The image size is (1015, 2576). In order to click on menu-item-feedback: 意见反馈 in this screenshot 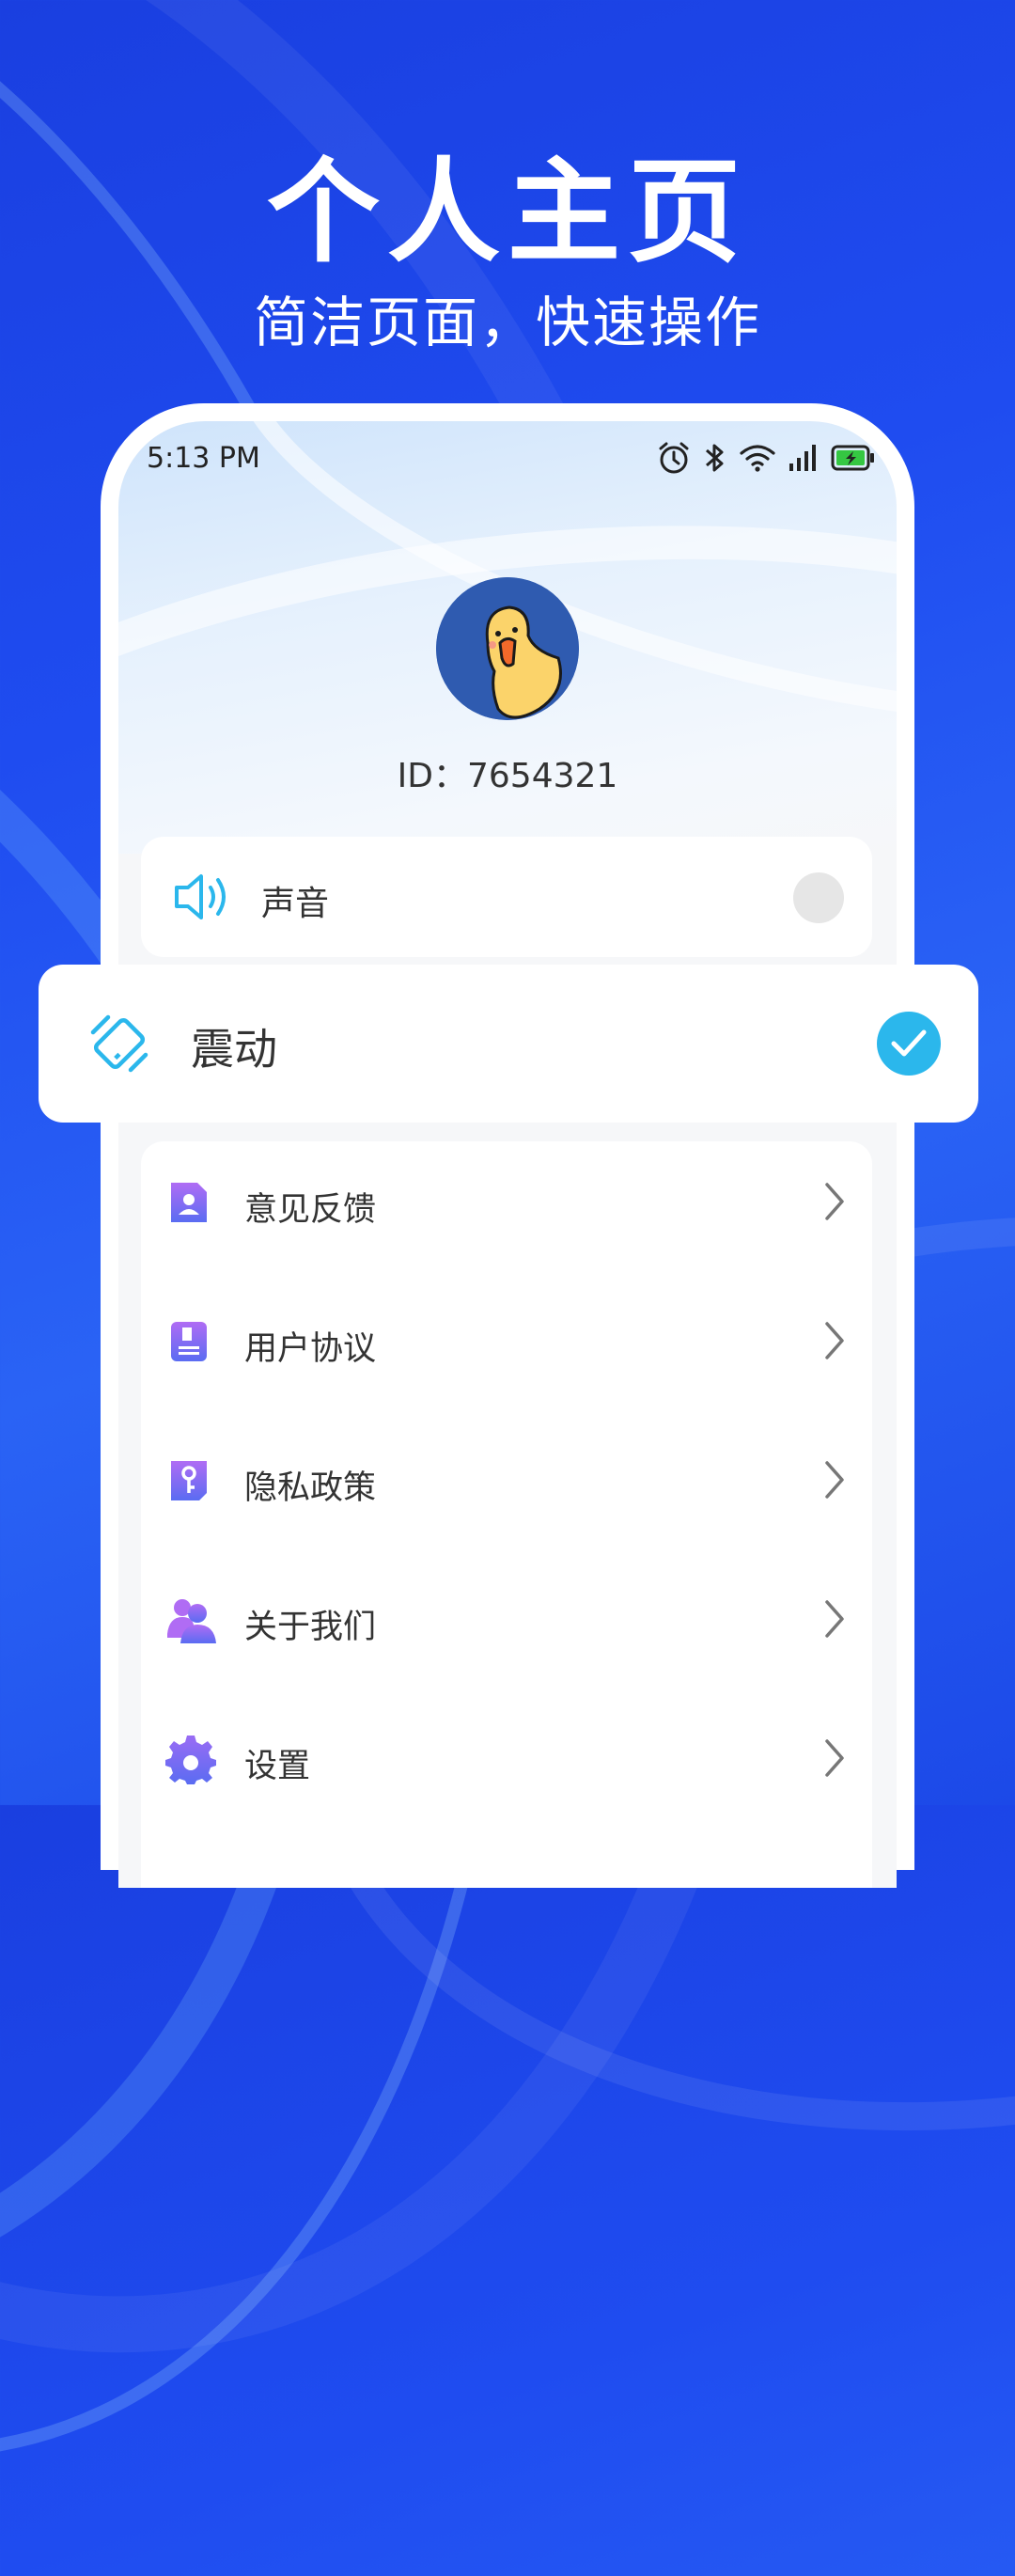, I will do `click(506, 1203)`.